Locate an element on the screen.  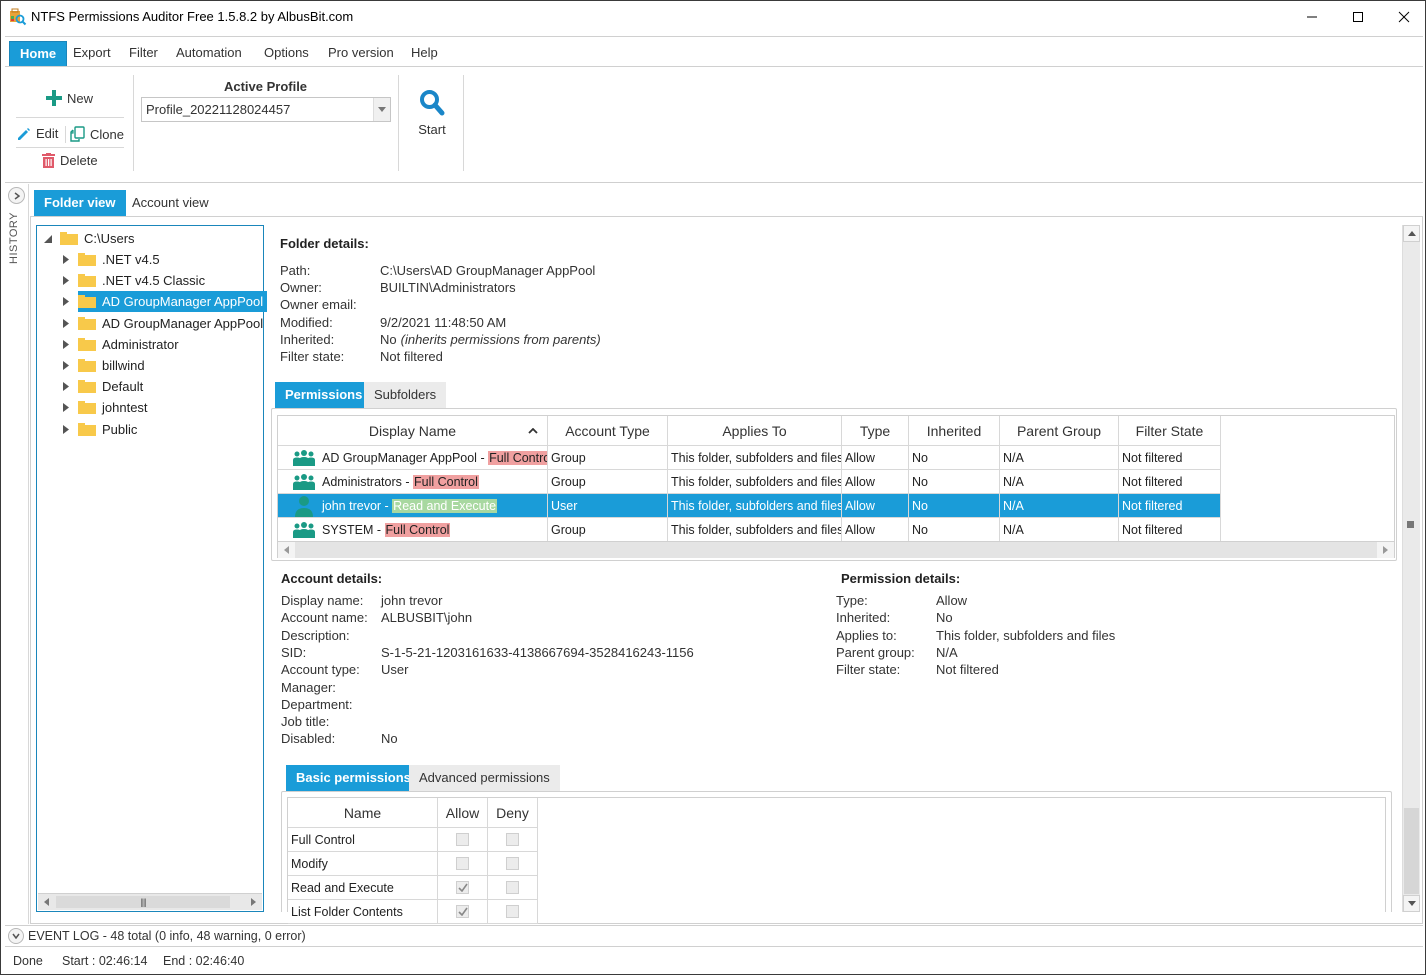
field-label: Job title: is located at coordinates (305, 722).